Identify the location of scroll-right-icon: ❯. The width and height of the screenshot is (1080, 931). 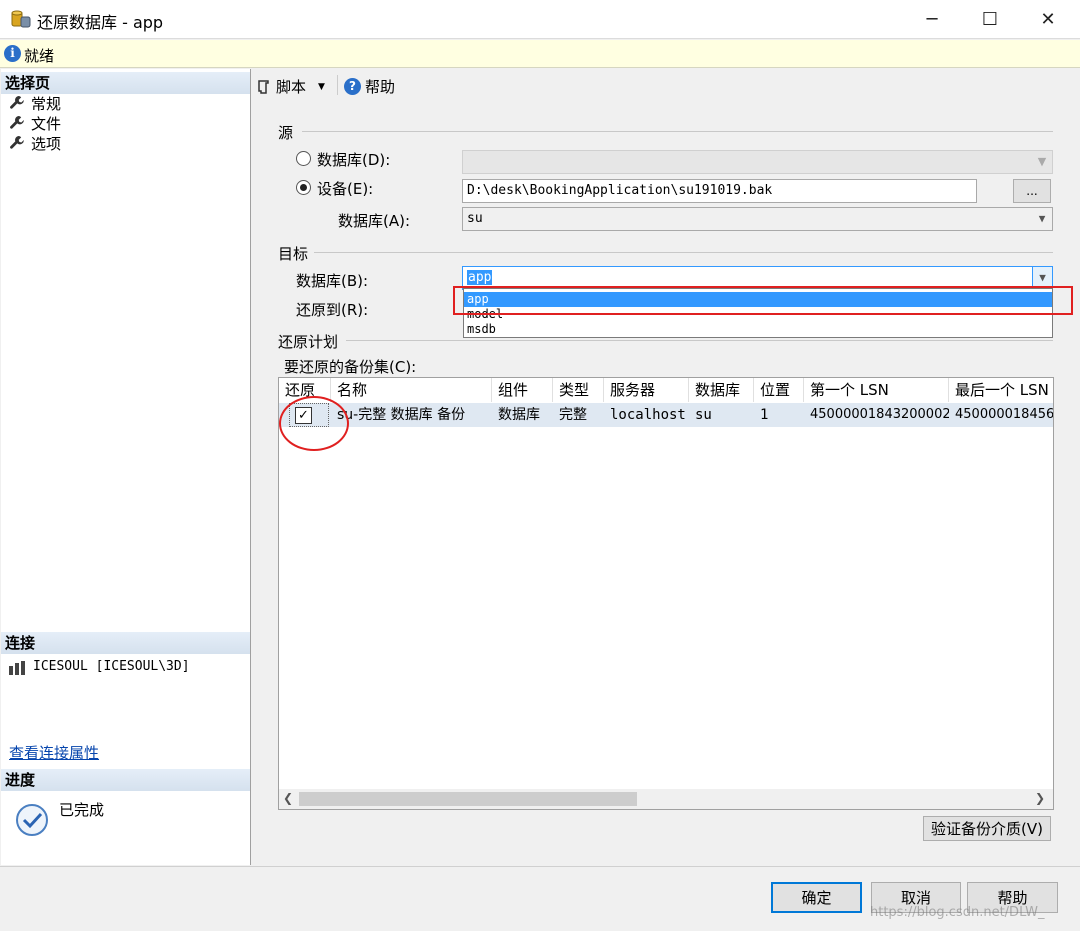
(1040, 798).